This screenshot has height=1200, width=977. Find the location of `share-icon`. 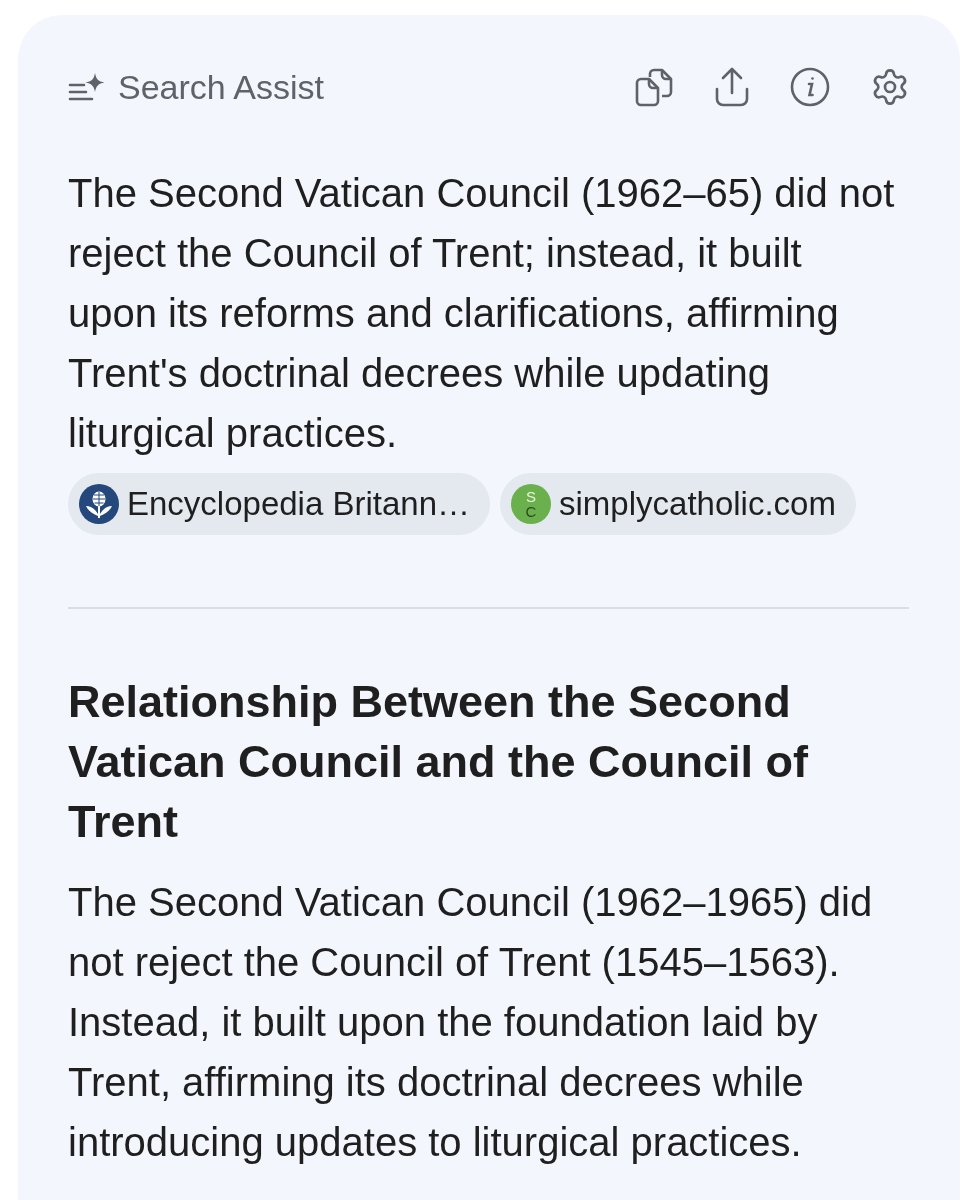

share-icon is located at coordinates (732, 87).